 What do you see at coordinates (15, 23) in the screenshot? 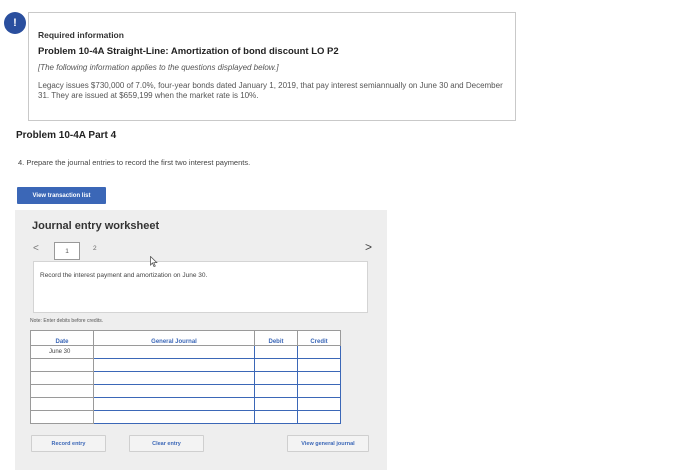
I see `alert-icon: !` at bounding box center [15, 23].